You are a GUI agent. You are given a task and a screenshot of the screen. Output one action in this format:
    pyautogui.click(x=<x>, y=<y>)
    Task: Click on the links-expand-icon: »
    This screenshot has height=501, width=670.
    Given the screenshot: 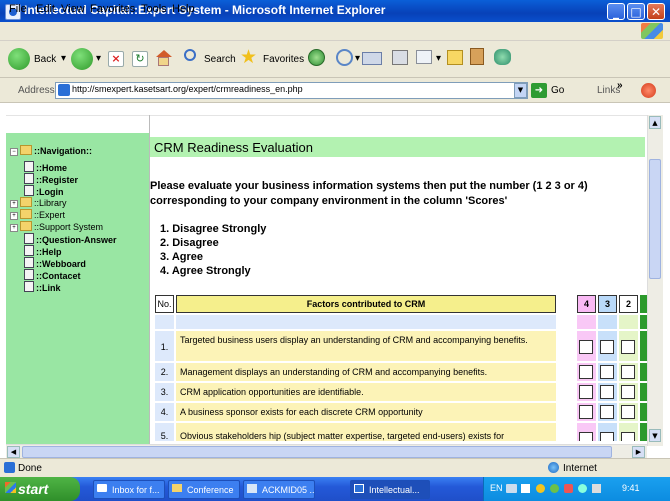 What is the action you would take?
    pyautogui.click(x=620, y=85)
    